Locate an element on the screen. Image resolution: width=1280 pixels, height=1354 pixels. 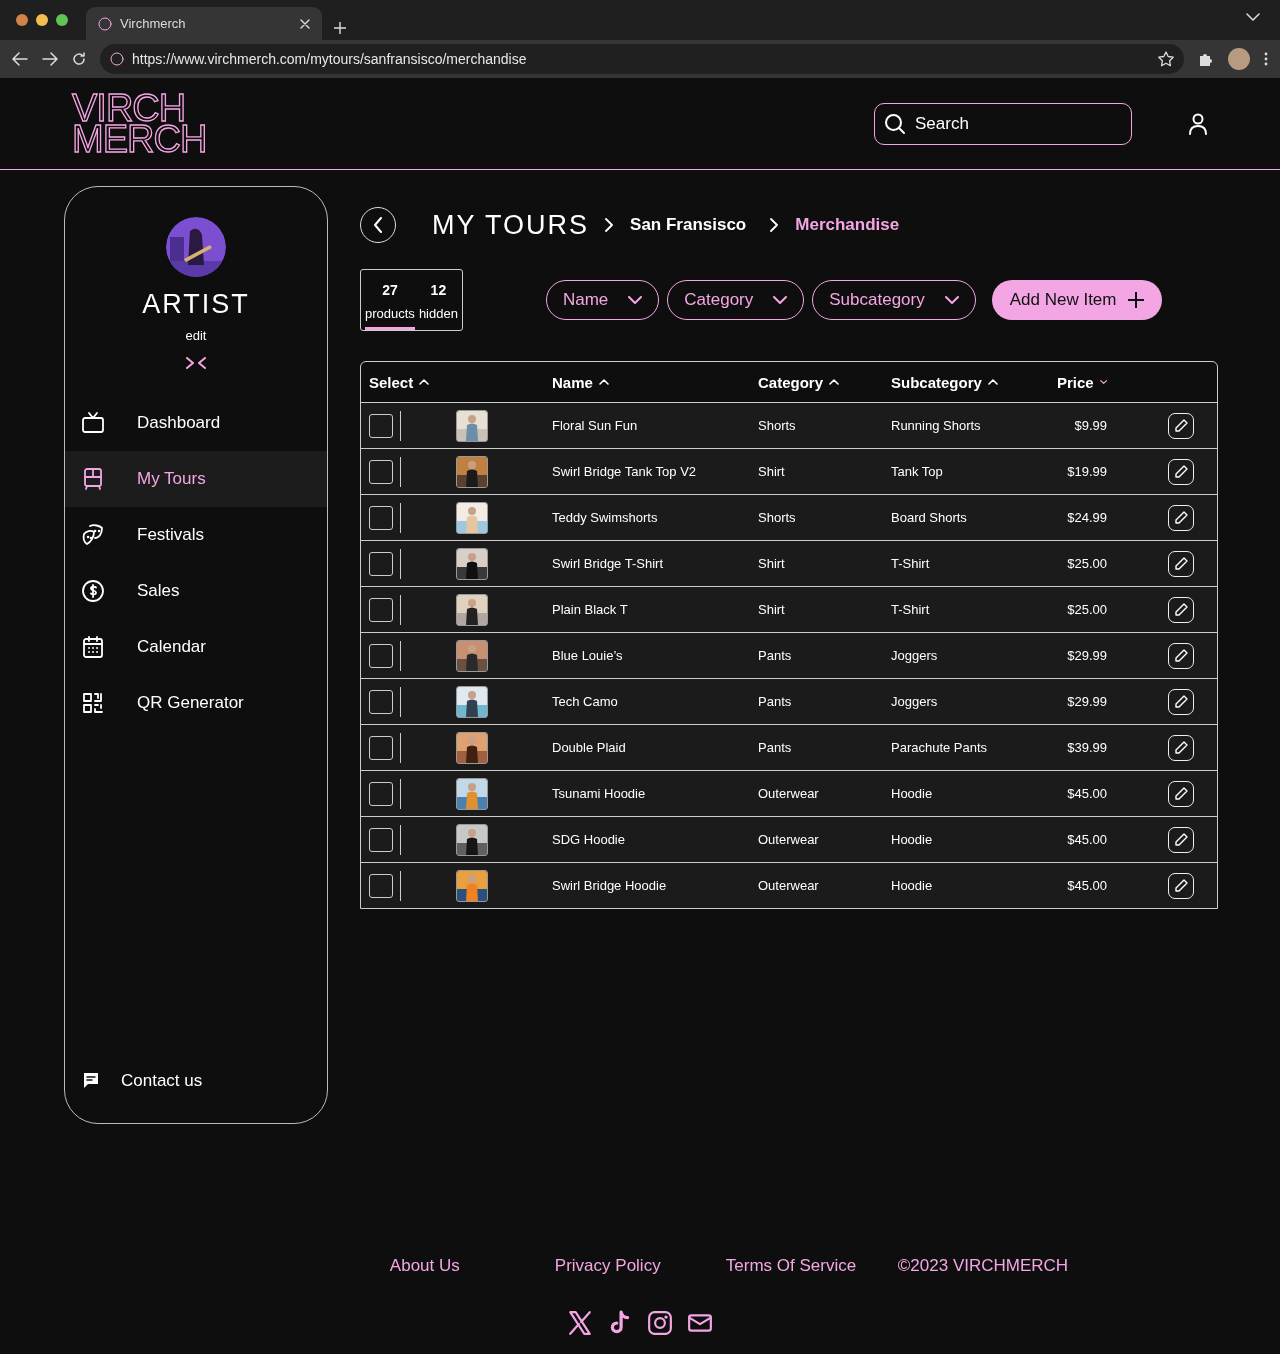
table-cell-text: Double Plaid is located at coordinates (589, 747).